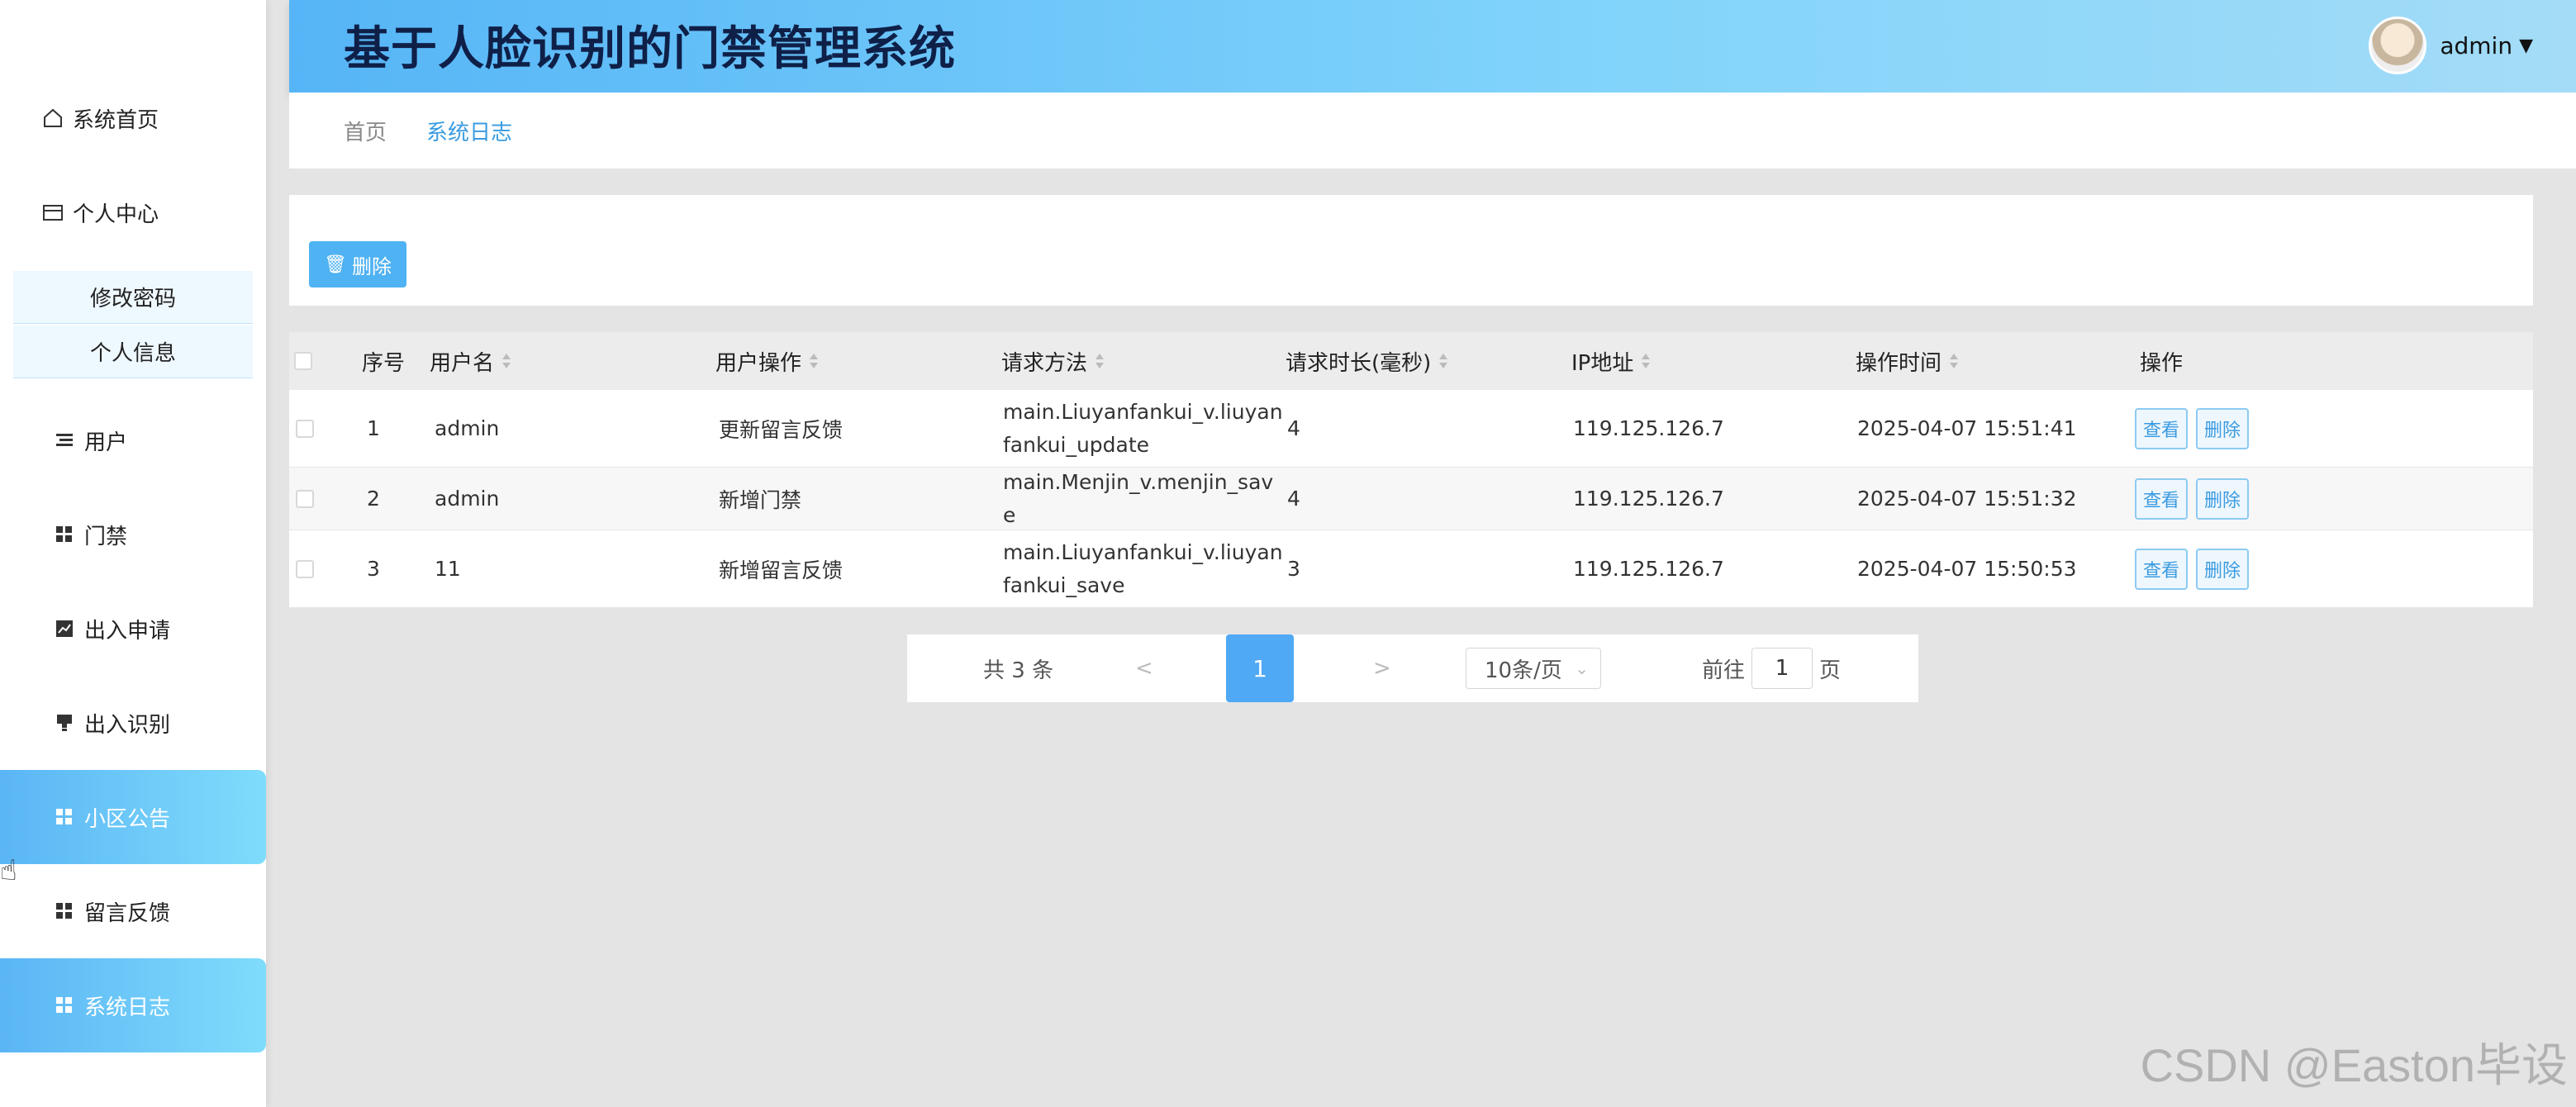  Describe the element at coordinates (133, 118) in the screenshot. I see `sidebar-item-home: 系统首页` at that location.